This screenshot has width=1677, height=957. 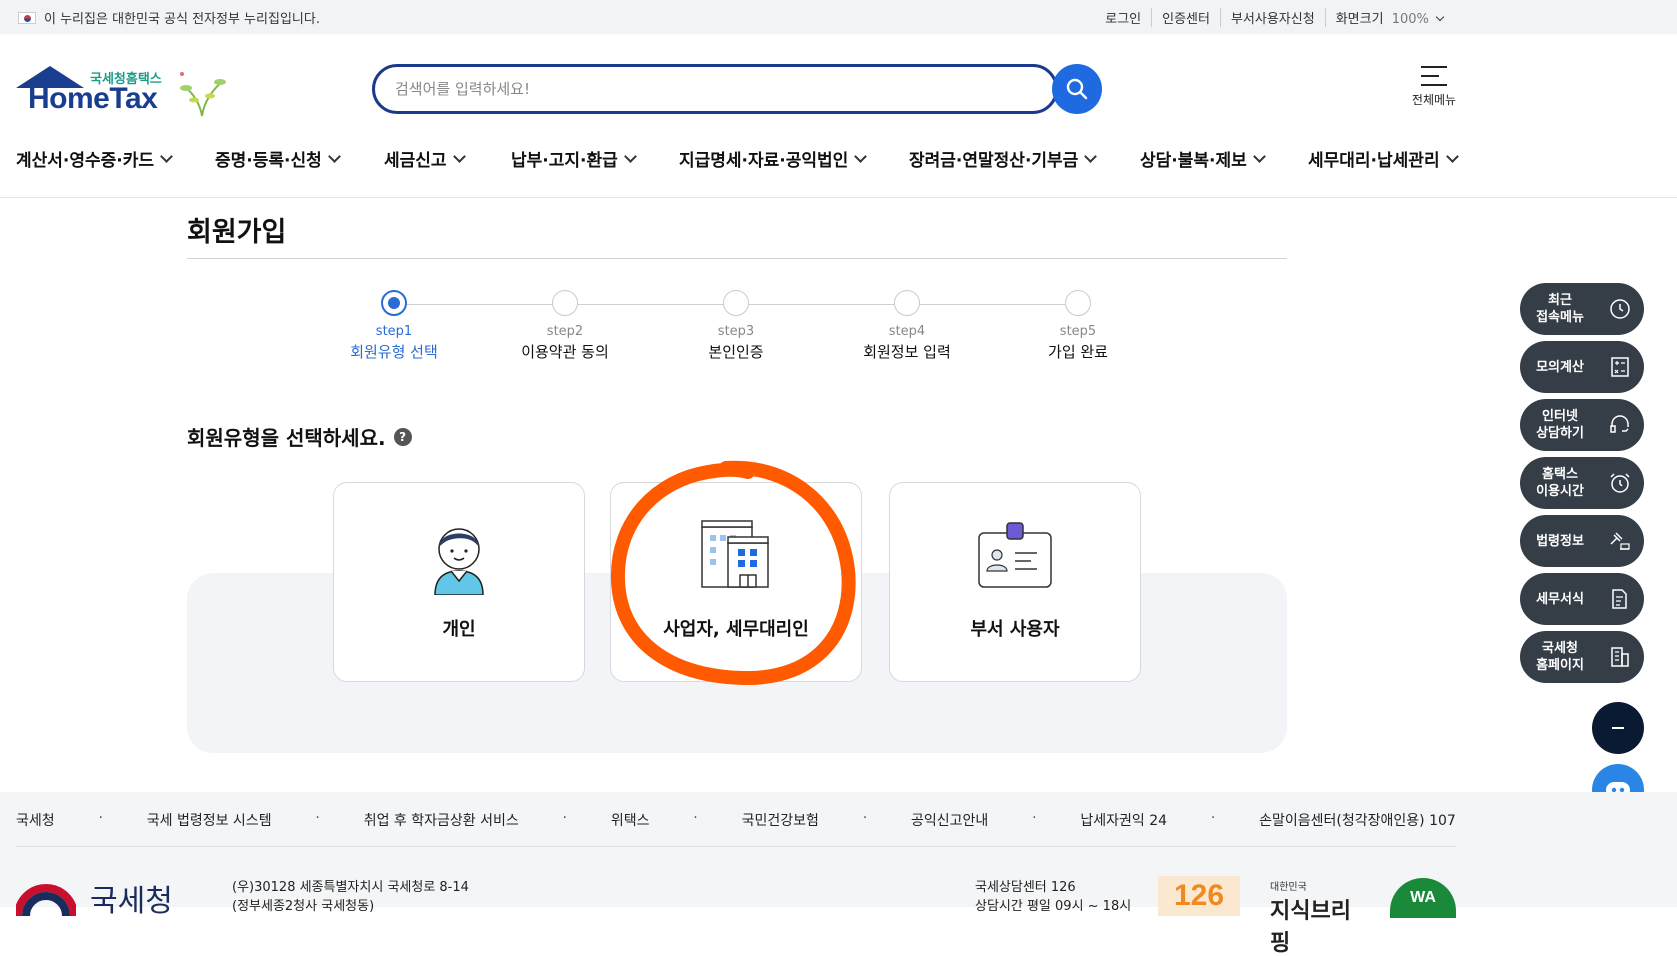 What do you see at coordinates (1434, 90) in the screenshot?
I see `all-menu-button: 전체메뉴` at bounding box center [1434, 90].